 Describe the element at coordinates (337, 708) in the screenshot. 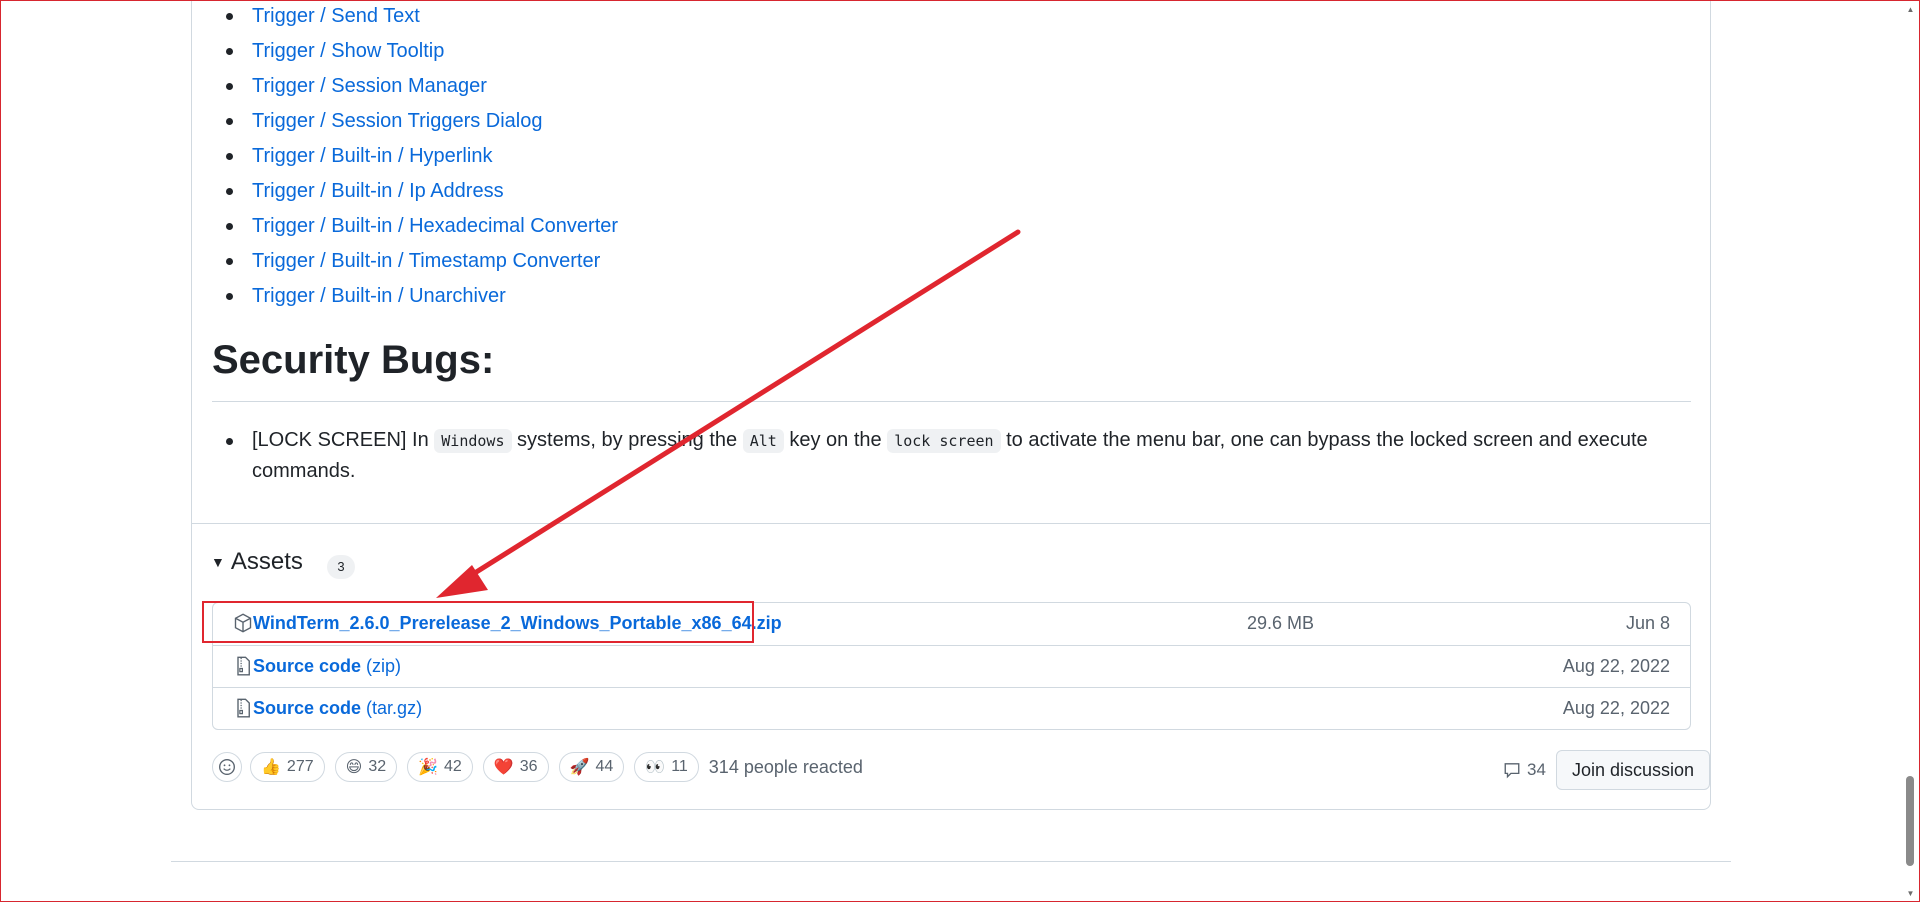

I see `source-code-targz-link: Source code (tar.gz)` at that location.